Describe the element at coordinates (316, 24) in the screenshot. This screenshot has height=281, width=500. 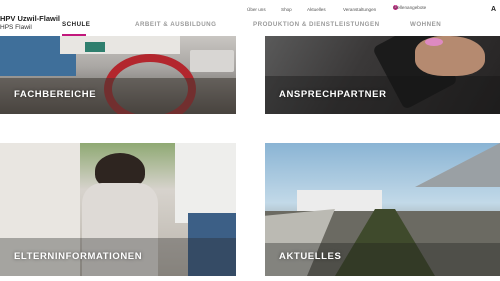
I see `nav-item-produktion-dienstleistungen: PRODUKTION & DIENSTLEISTUNGEN` at that location.